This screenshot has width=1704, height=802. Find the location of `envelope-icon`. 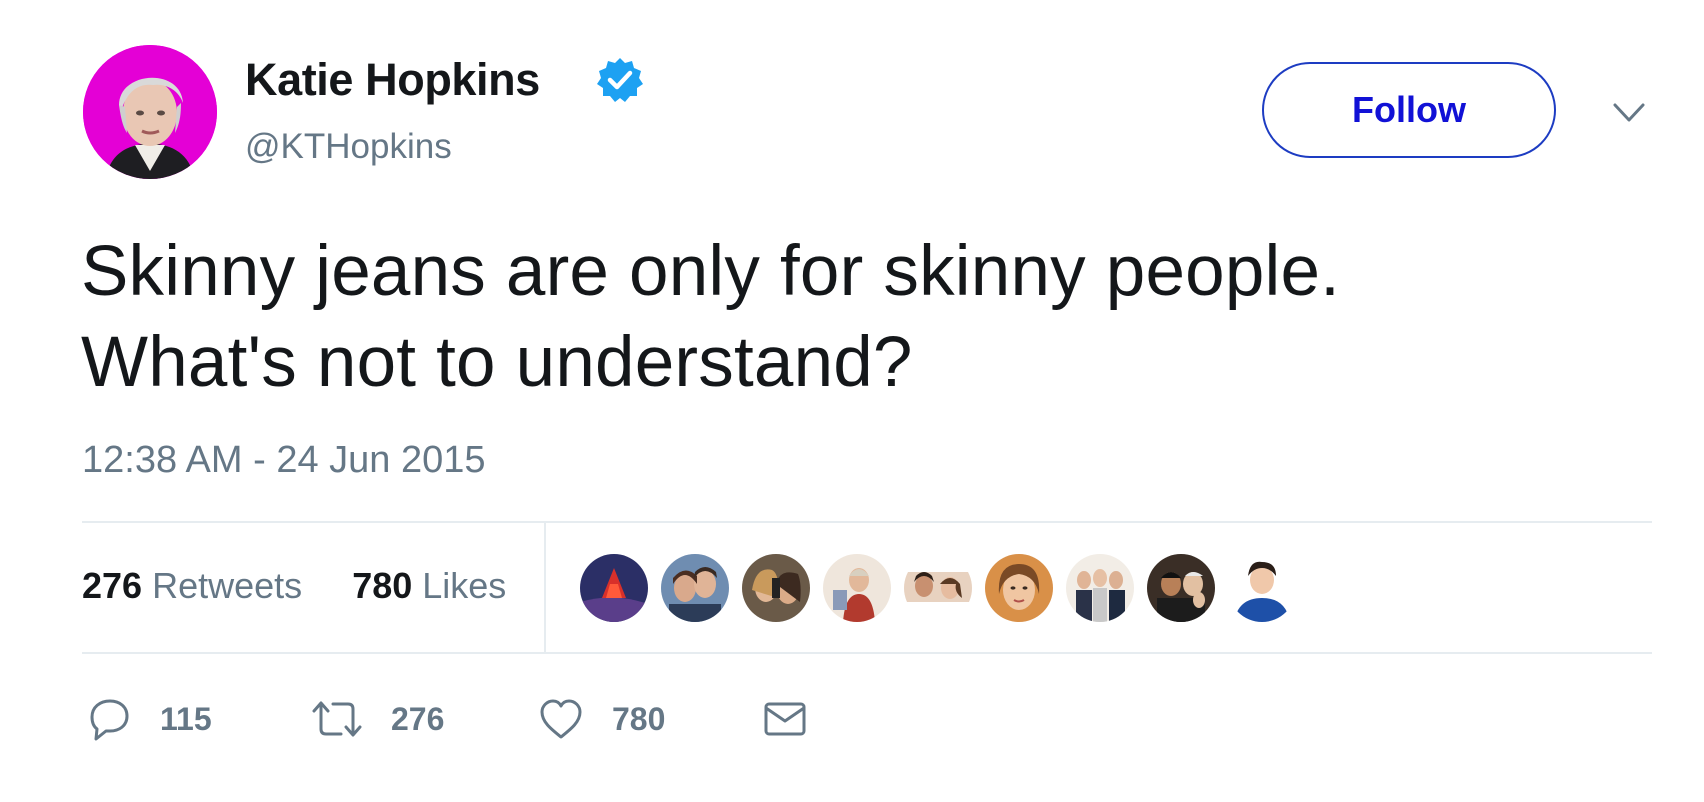

envelope-icon is located at coordinates (785, 719).